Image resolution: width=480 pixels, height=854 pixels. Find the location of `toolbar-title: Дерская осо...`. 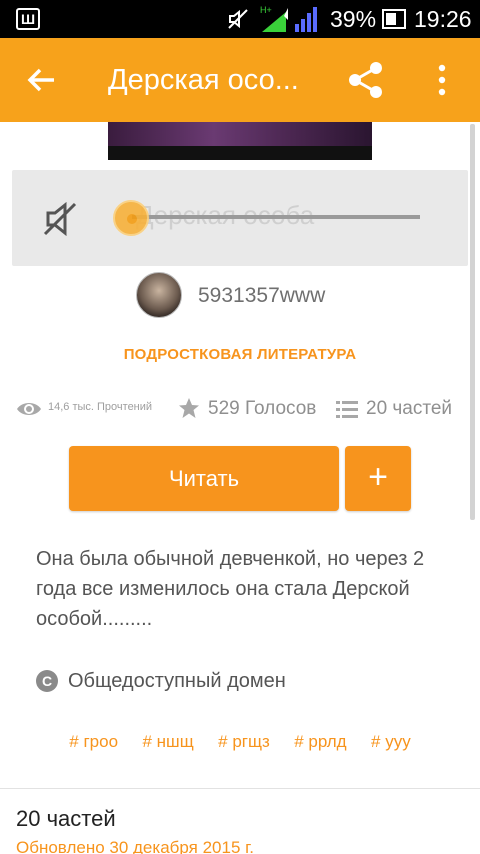

toolbar-title: Дерская осо... is located at coordinates (203, 80).